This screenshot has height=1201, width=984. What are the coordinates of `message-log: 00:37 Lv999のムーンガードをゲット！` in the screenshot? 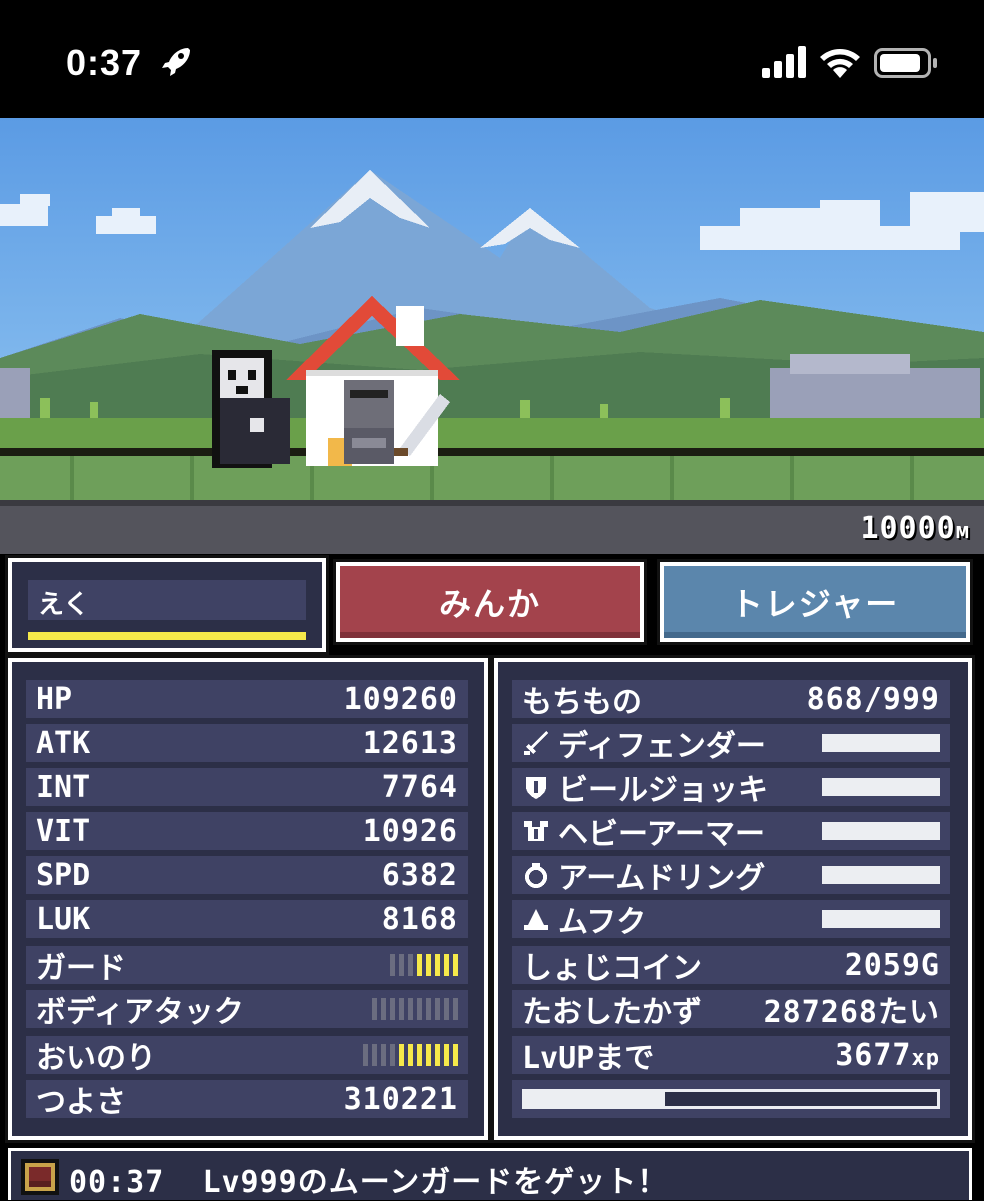 It's located at (490, 1174).